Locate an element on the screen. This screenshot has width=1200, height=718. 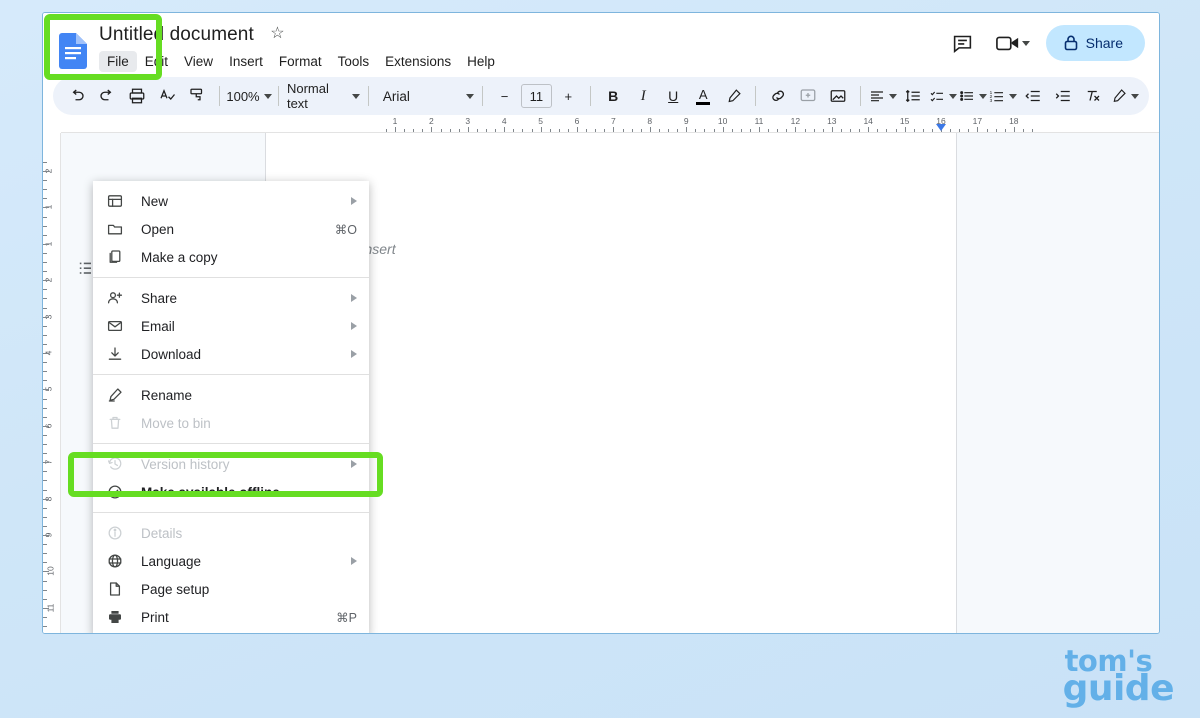
file-menu-item-email: Email is located at coordinates (231, 326).